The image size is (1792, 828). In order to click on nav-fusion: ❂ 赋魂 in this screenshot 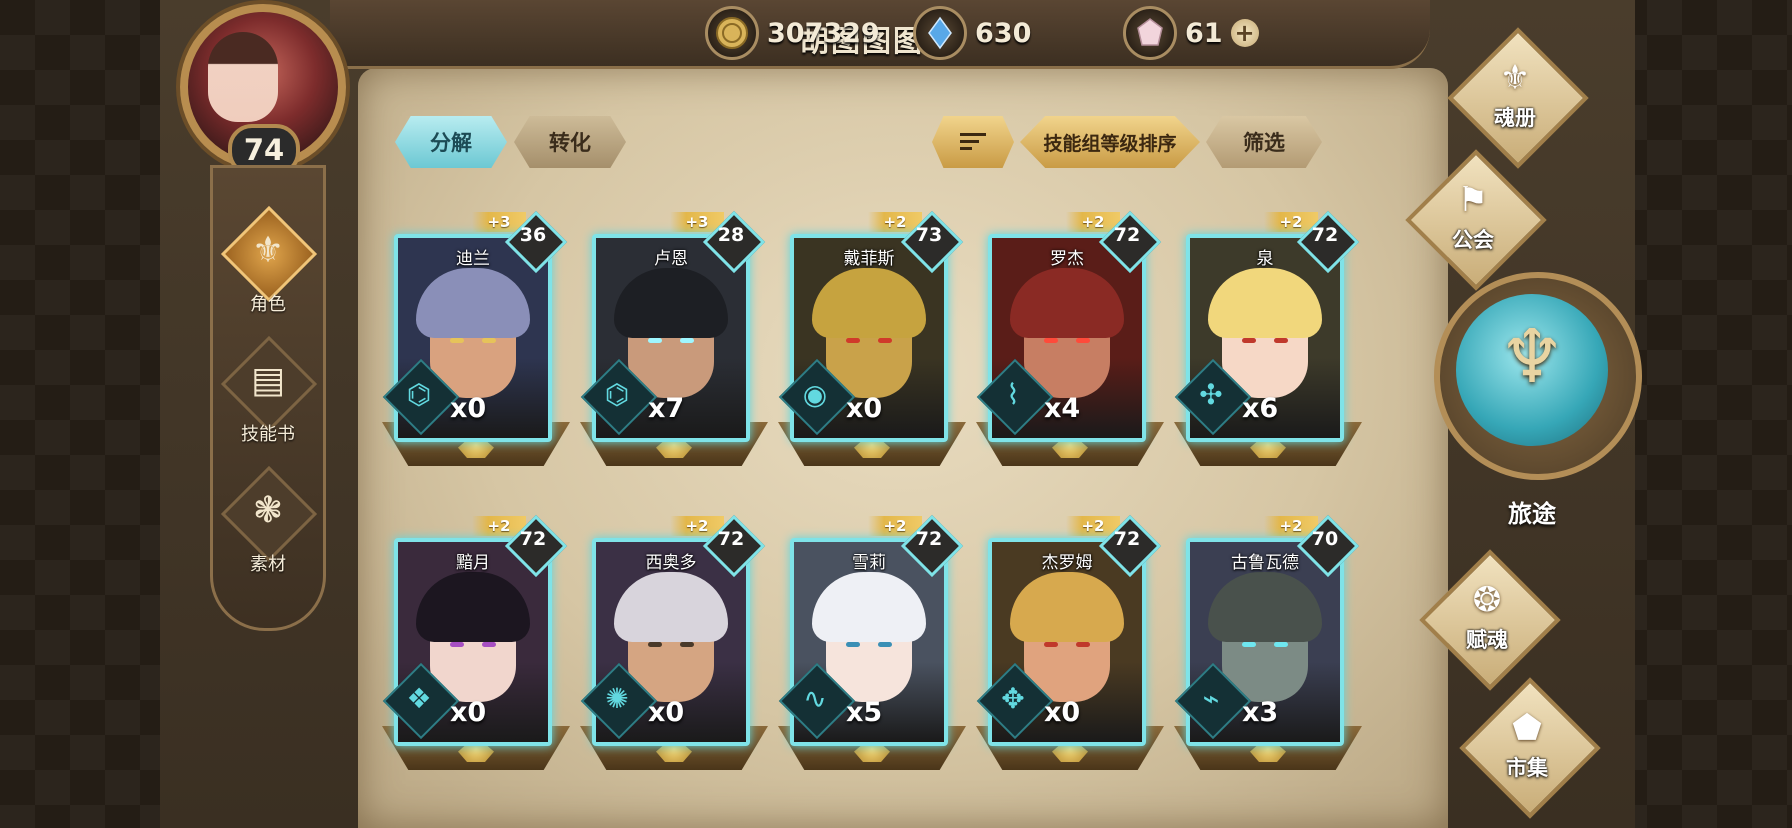, I will do `click(1487, 620)`.